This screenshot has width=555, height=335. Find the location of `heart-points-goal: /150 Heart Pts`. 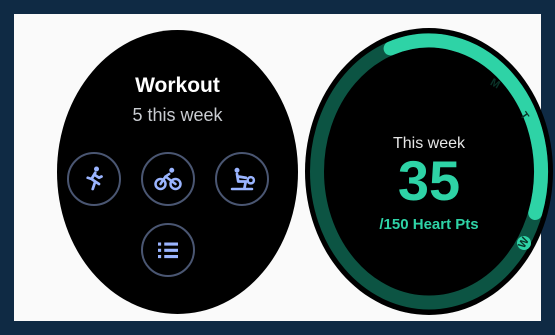

heart-points-goal: /150 Heart Pts is located at coordinates (429, 224).